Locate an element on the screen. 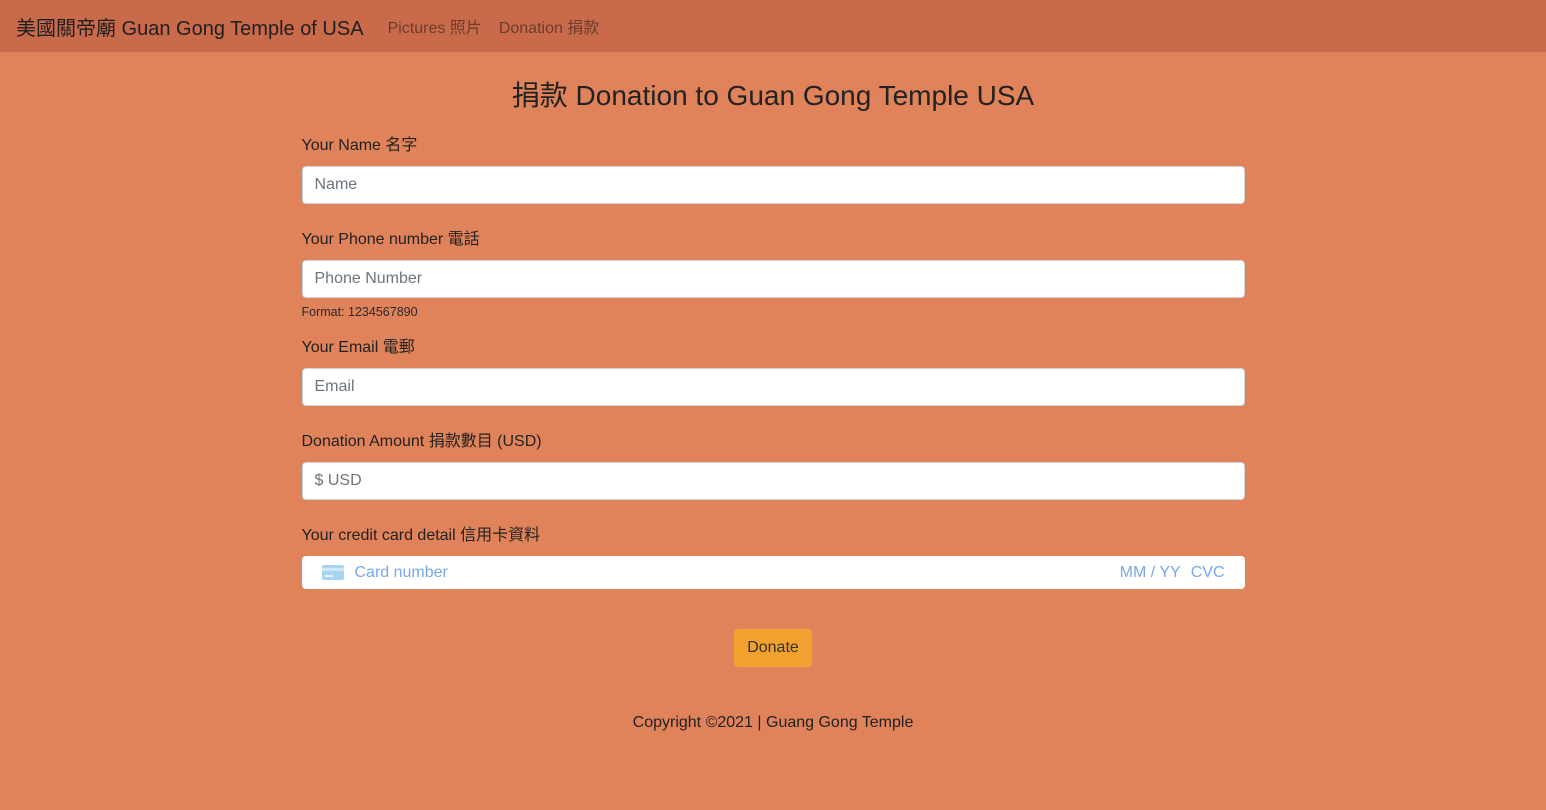 The width and height of the screenshot is (1546, 810). amount-group: Donation Amount 捐款數目 (USD) is located at coordinates (773, 465).